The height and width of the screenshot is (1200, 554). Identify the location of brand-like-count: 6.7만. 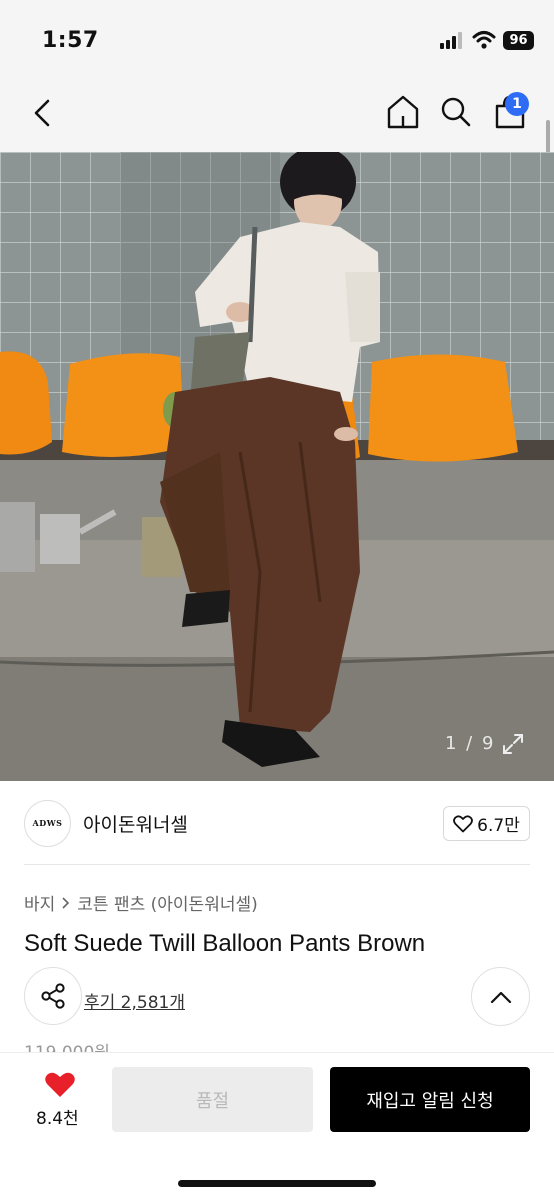
(498, 826).